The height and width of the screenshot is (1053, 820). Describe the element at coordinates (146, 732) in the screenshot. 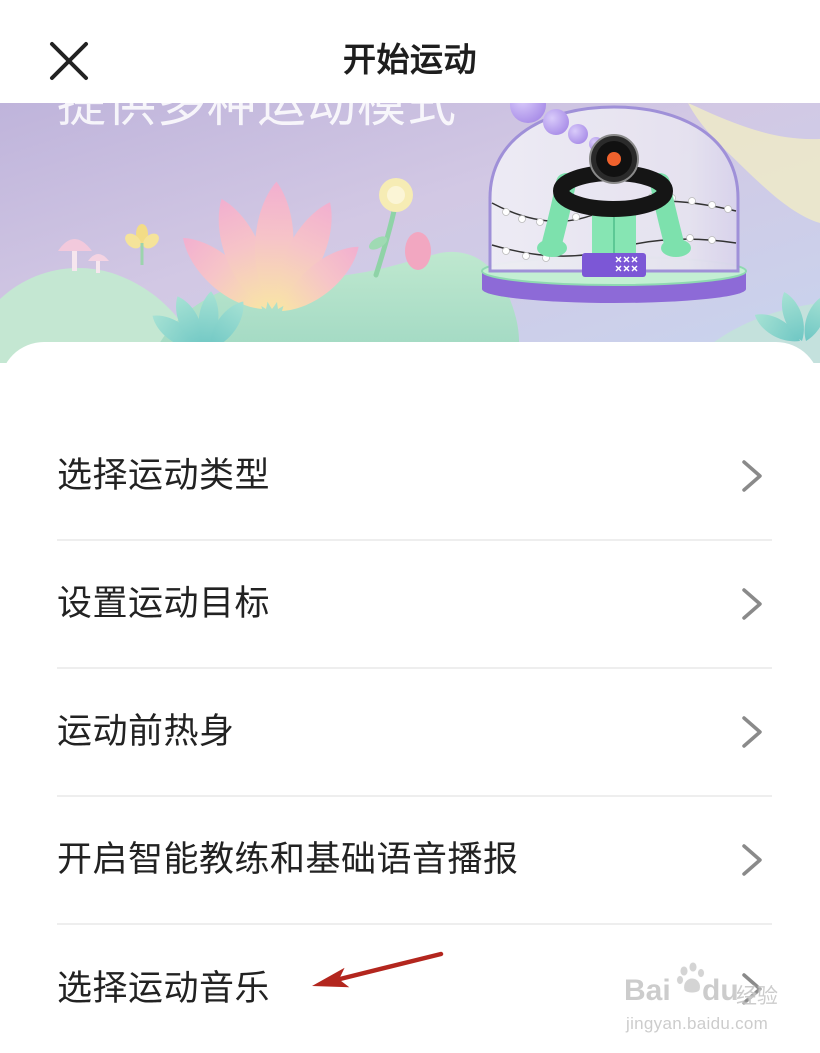

I see `menu-item-label: 运动前热身` at that location.